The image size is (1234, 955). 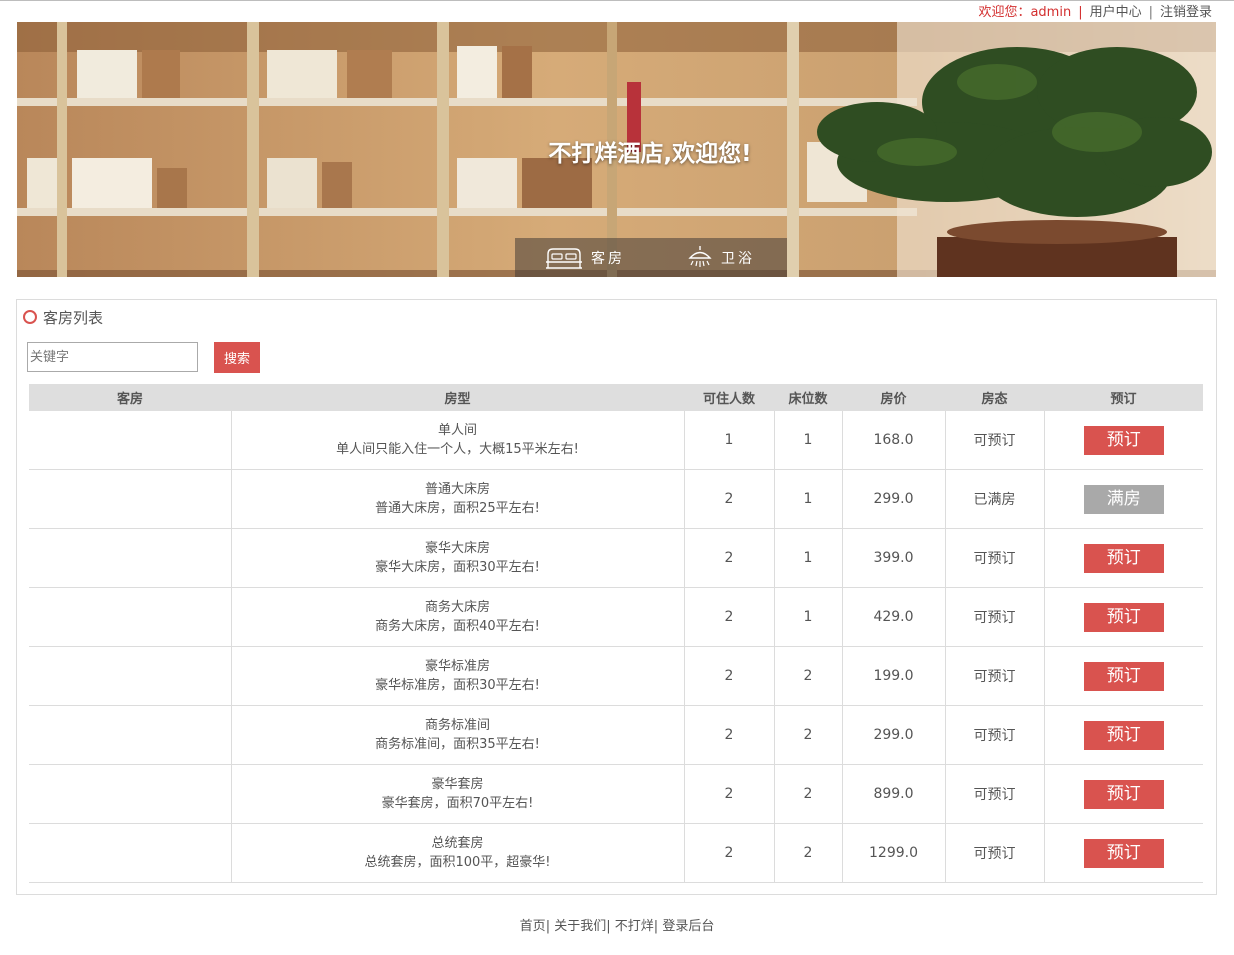 What do you see at coordinates (1186, 12) in the screenshot?
I see `logout-link: 注销登录` at bounding box center [1186, 12].